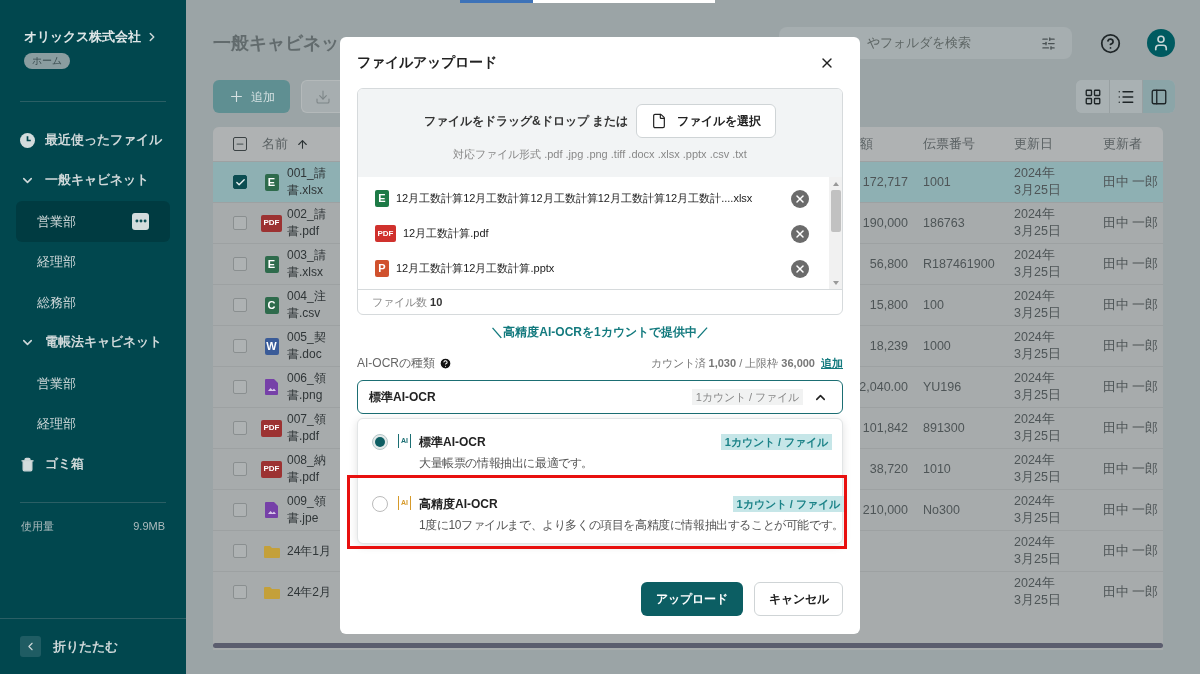  Describe the element at coordinates (835, 233) in the screenshot. I see `list-scrollbar` at that location.